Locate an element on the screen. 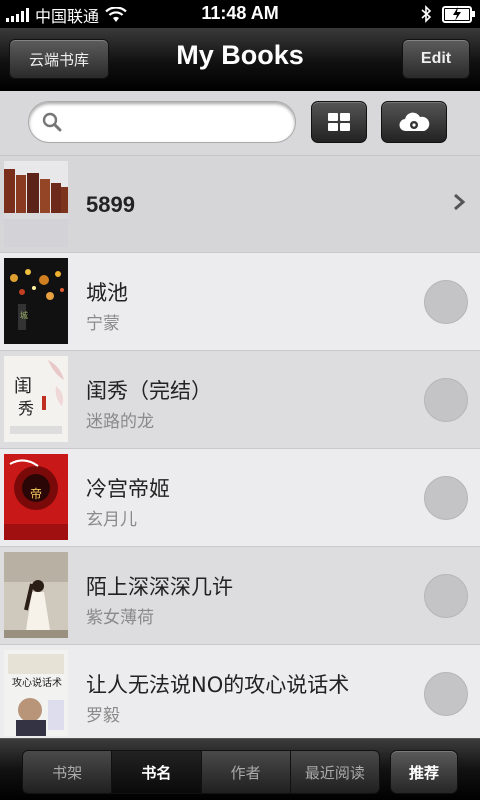  book-cover: 闺 秀 is located at coordinates (36, 399).